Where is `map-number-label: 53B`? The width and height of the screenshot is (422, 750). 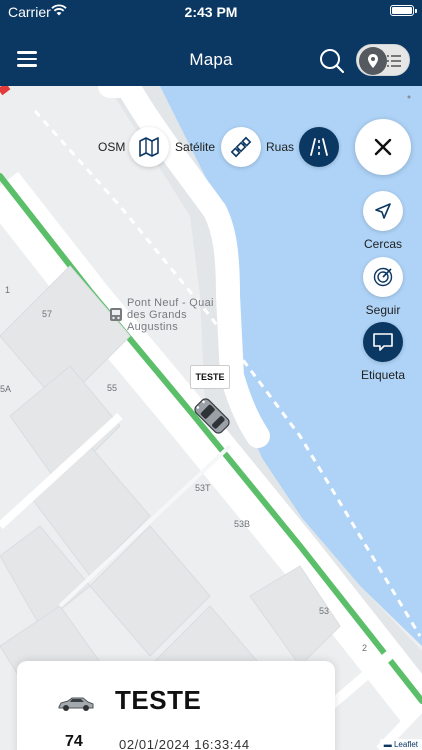
map-number-label: 53B is located at coordinates (242, 524).